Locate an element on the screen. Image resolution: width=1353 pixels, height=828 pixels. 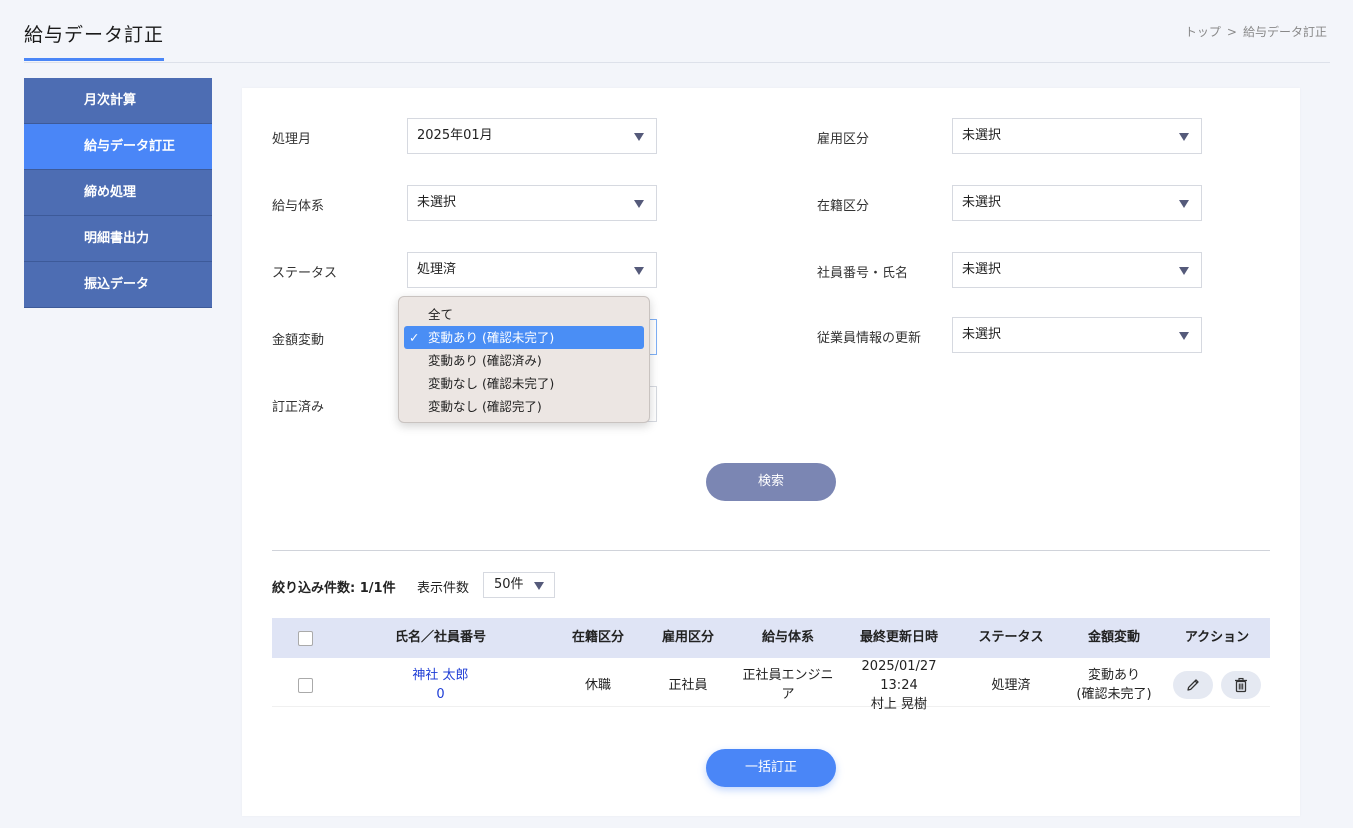
employee-info-update-value: 未選択 is located at coordinates (982, 334).